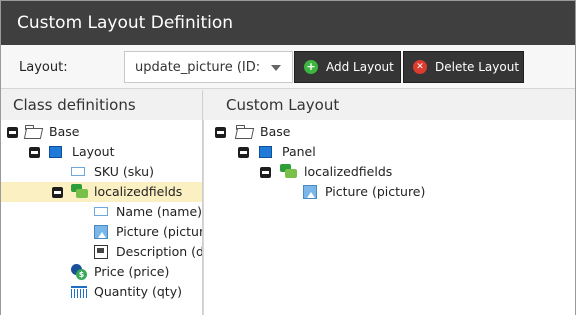 The width and height of the screenshot is (576, 315). Describe the element at coordinates (265, 152) in the screenshot. I see `panel-square-icon` at that location.